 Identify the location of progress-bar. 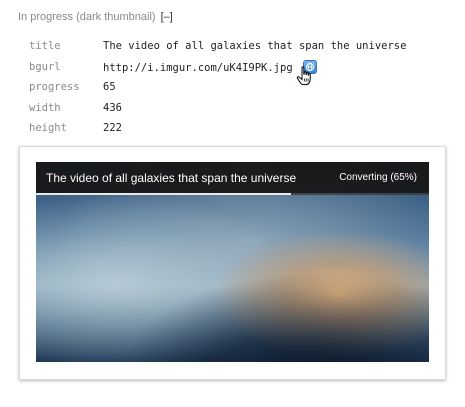
(232, 194).